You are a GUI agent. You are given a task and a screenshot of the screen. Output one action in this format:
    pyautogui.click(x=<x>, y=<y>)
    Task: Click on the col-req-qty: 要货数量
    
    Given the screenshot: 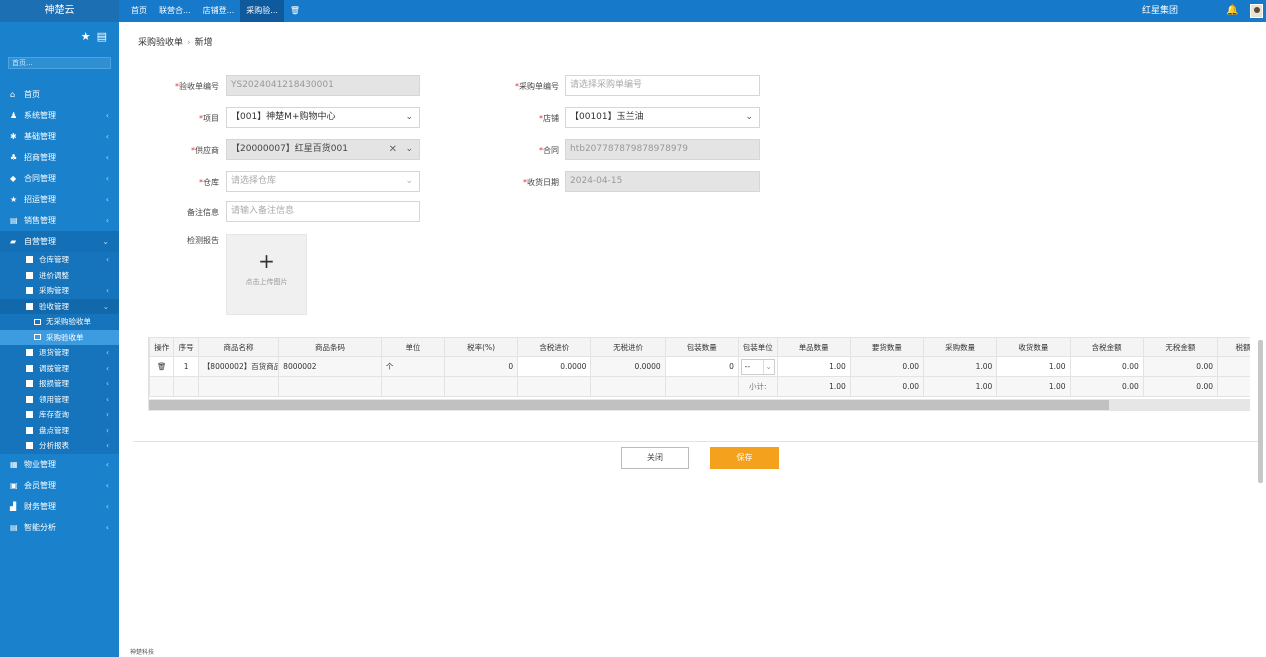 What is the action you would take?
    pyautogui.click(x=887, y=347)
    